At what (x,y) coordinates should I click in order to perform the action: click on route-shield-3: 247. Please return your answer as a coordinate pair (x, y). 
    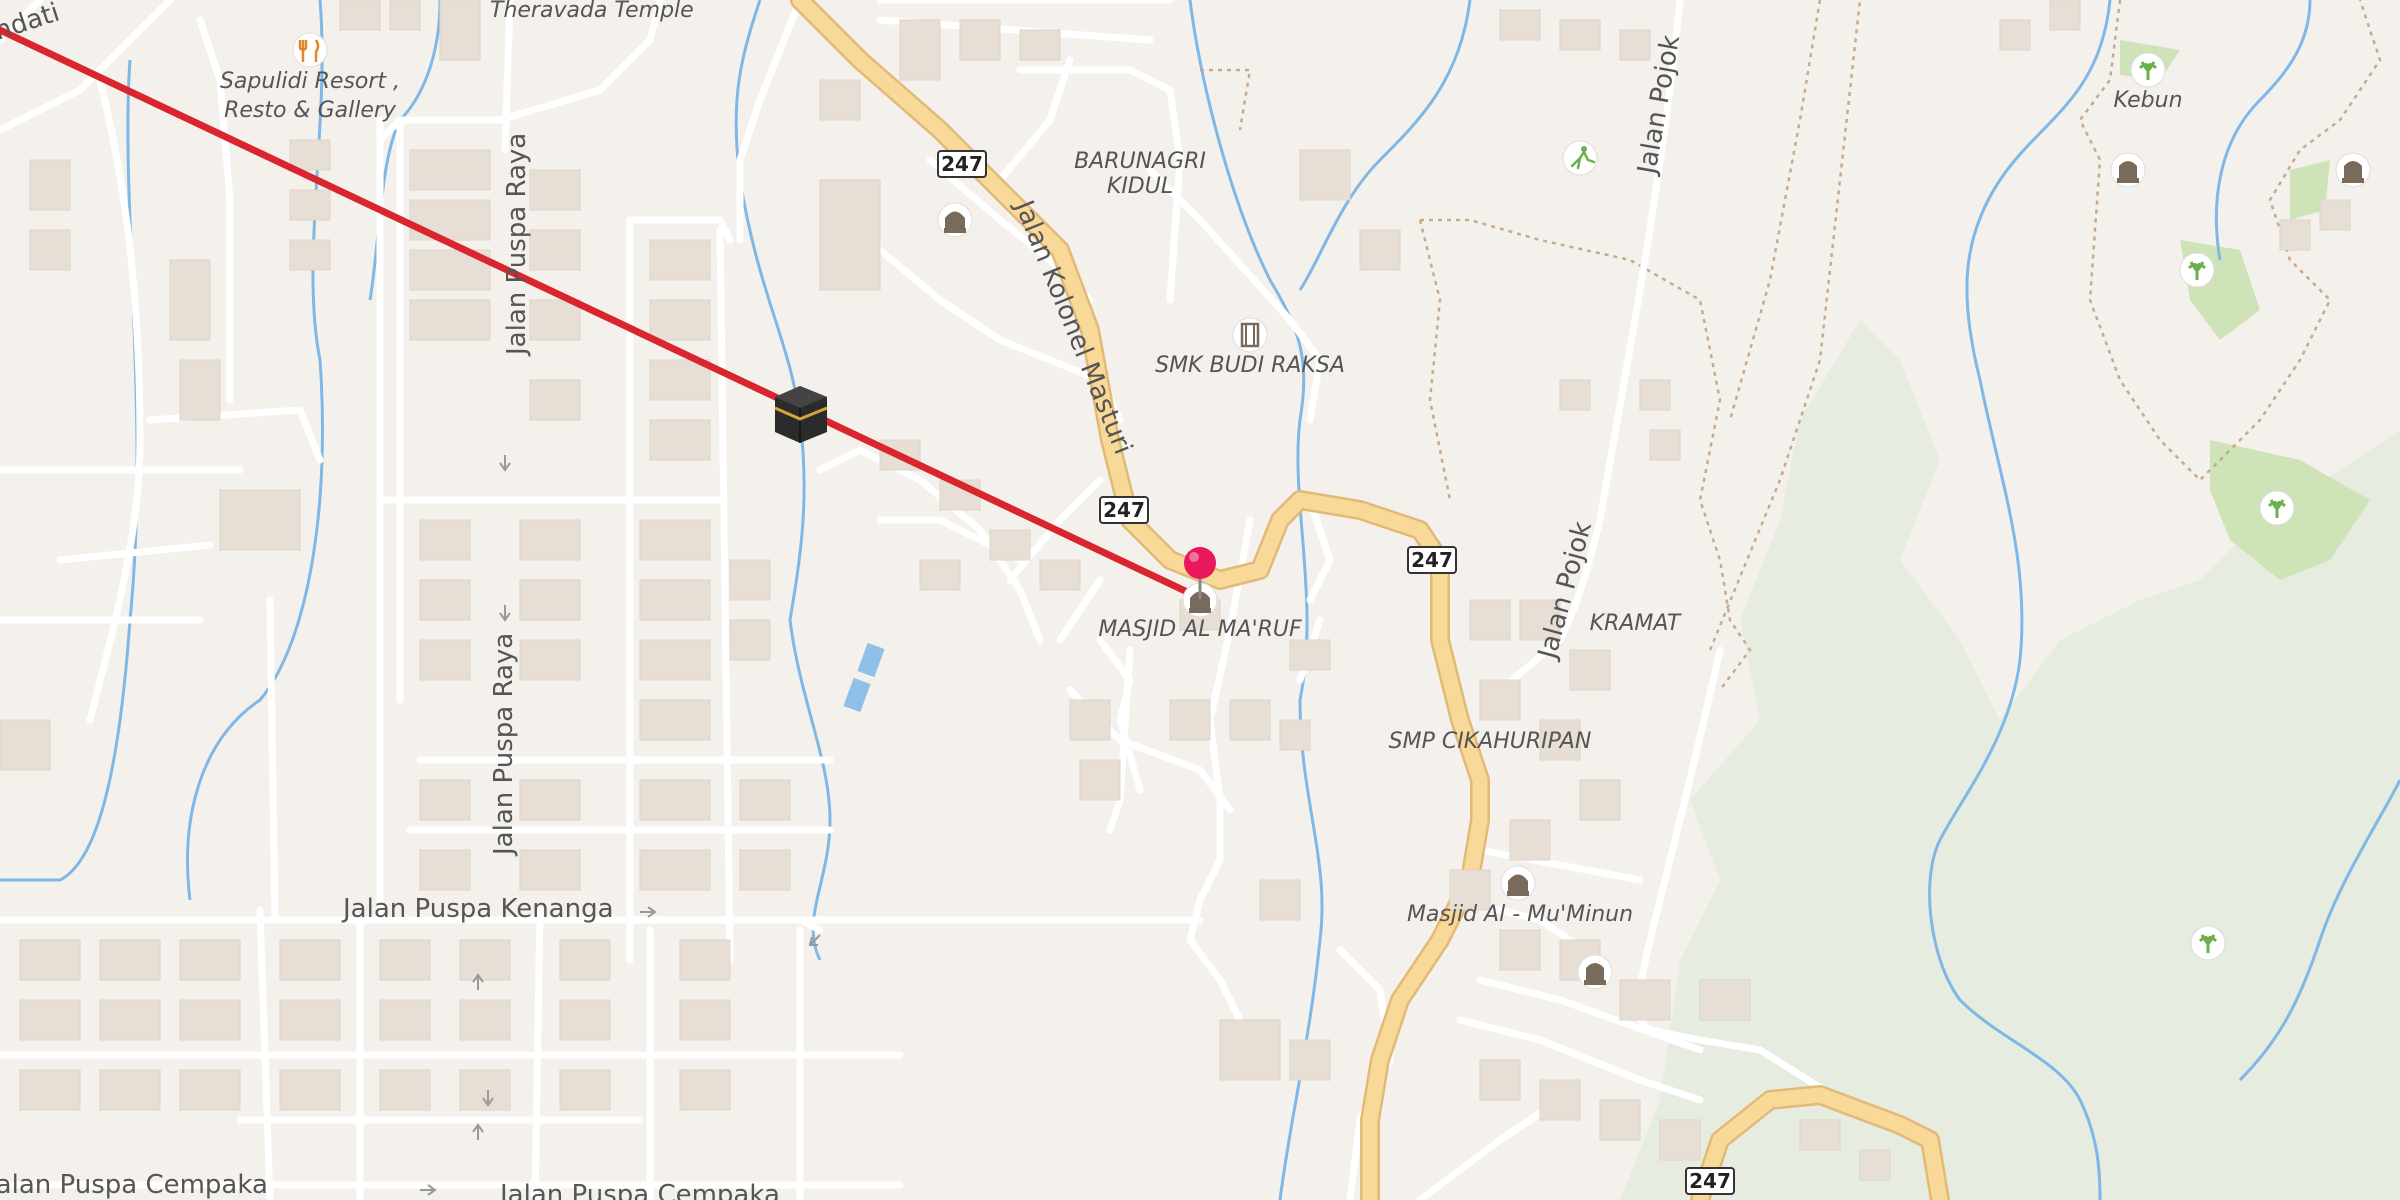
    Looking at the image, I should click on (1432, 560).